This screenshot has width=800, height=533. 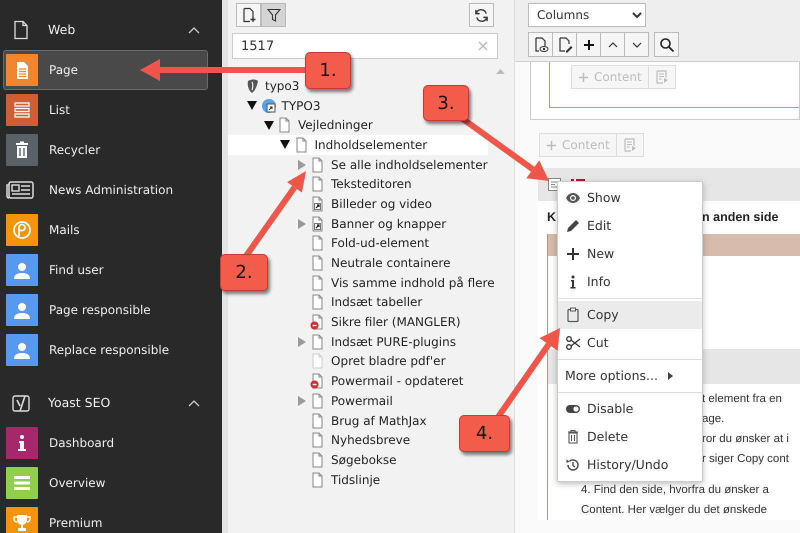 What do you see at coordinates (630, 409) in the screenshot?
I see `menu-item: Disable` at bounding box center [630, 409].